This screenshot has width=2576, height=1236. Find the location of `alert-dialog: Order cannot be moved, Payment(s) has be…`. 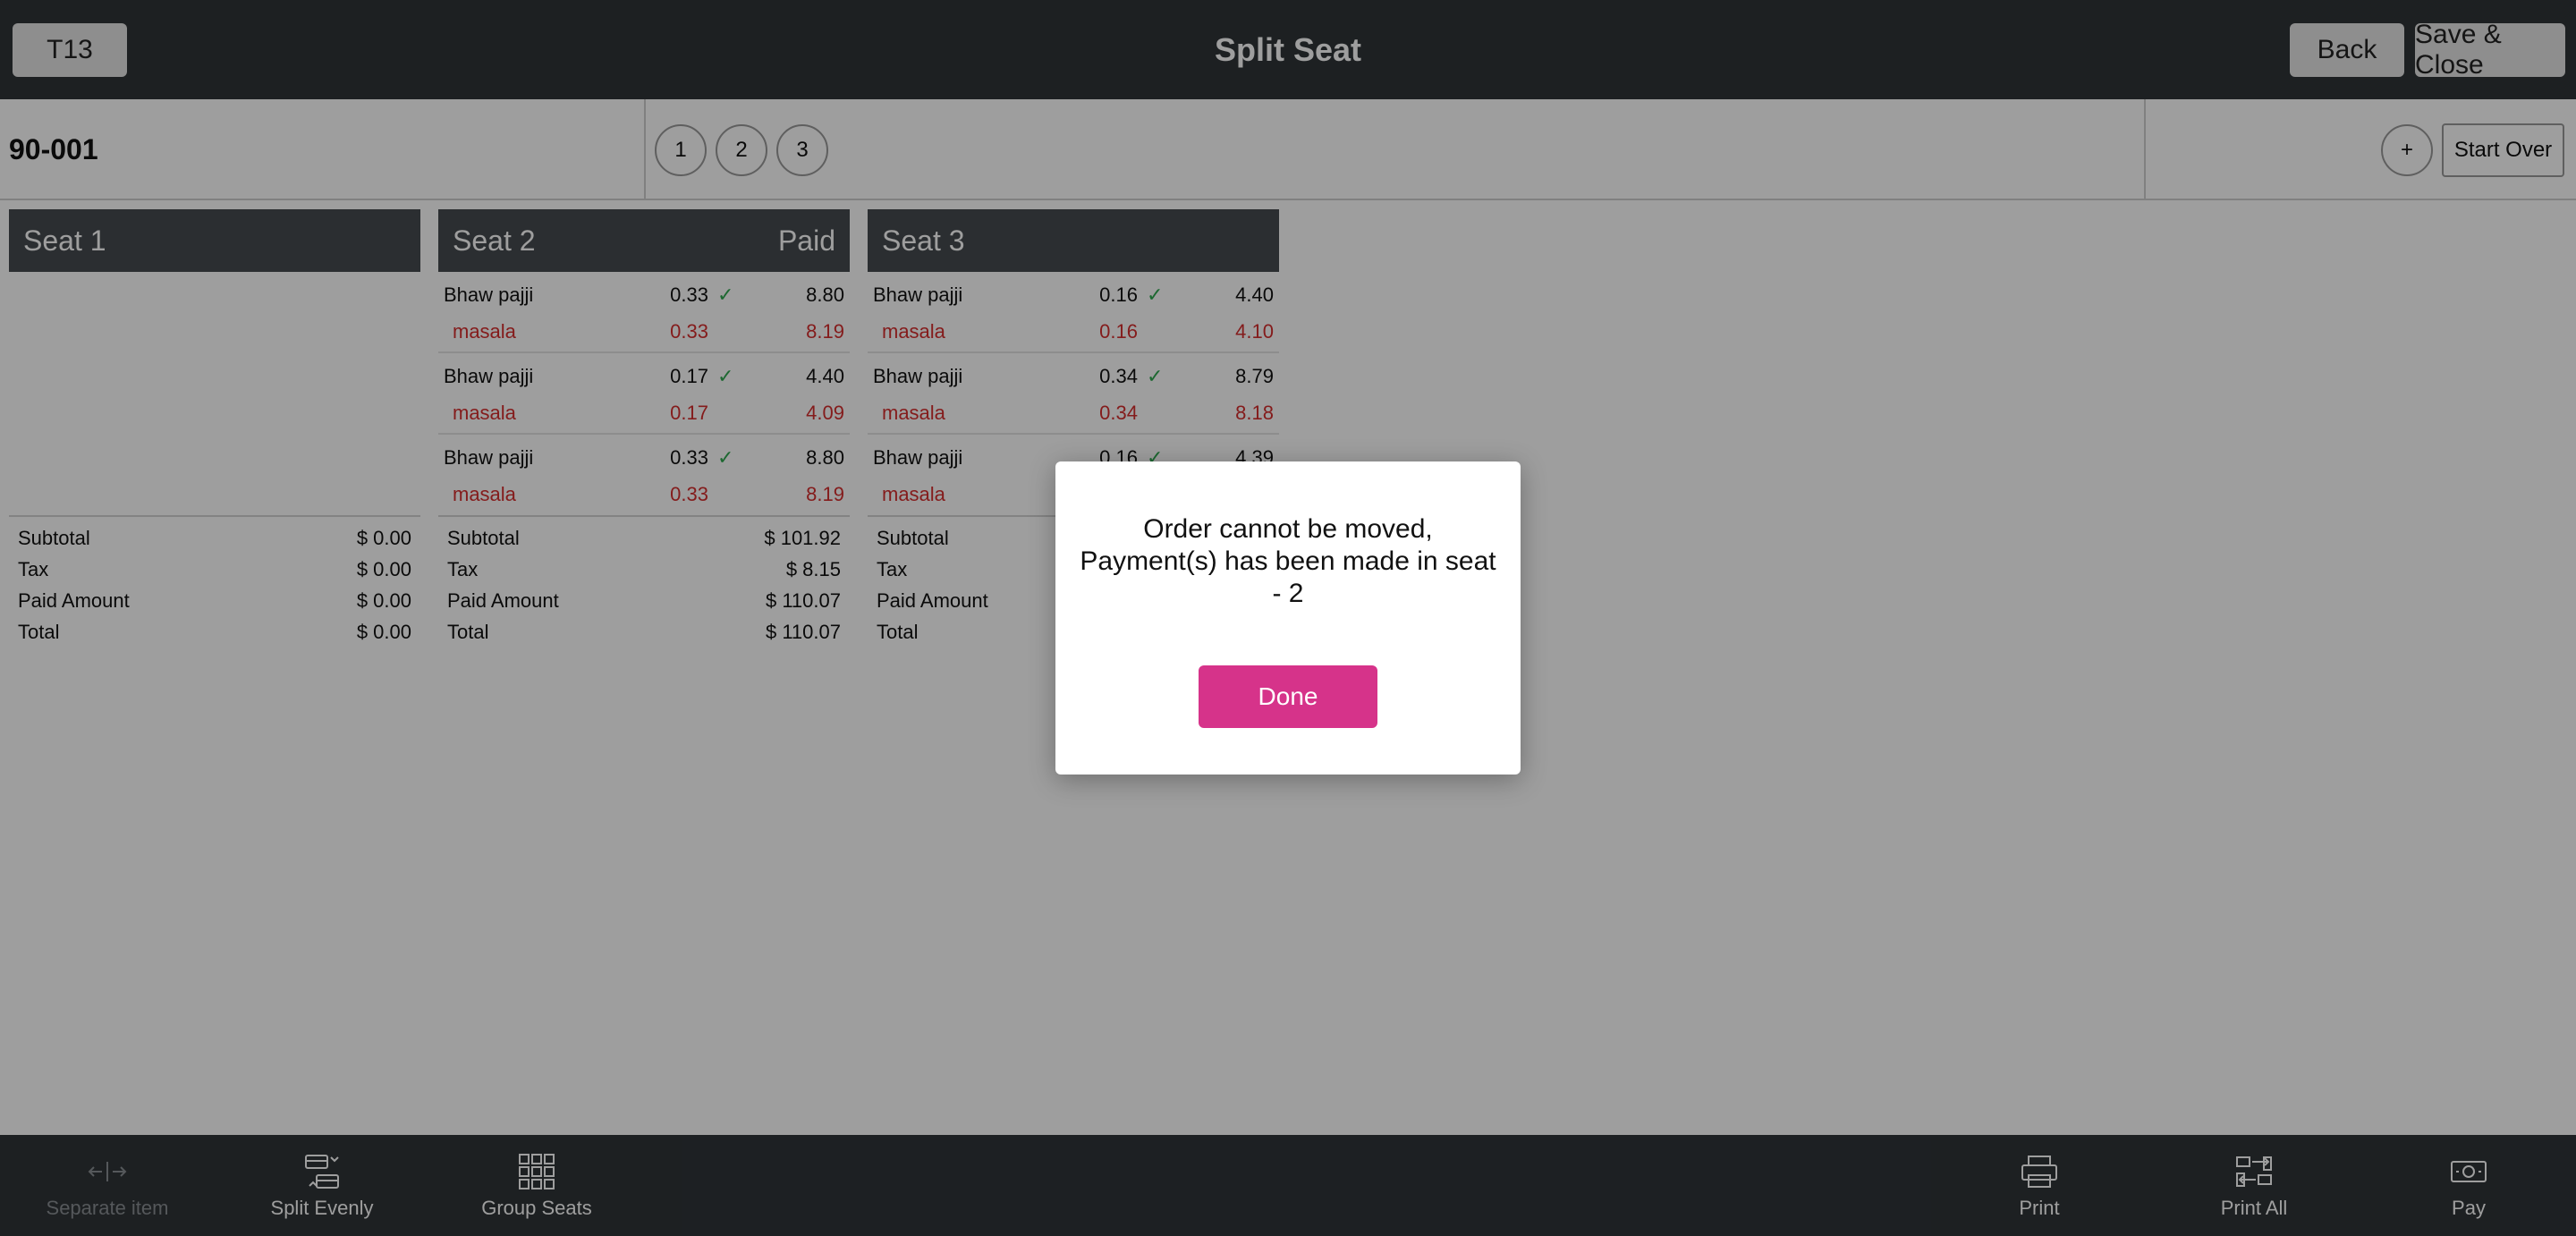

alert-dialog: Order cannot be moved, Payment(s) has be… is located at coordinates (1288, 618).